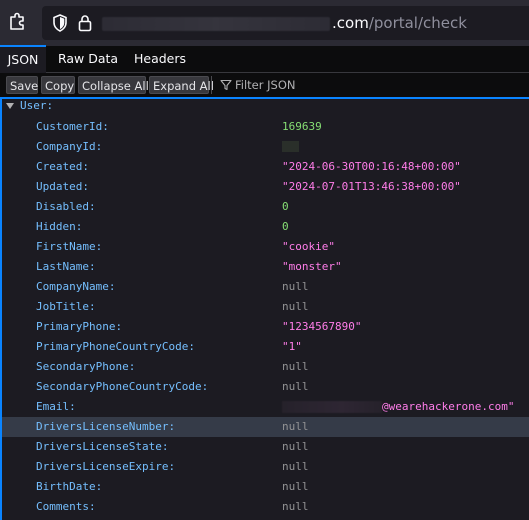 The height and width of the screenshot is (520, 529). Describe the element at coordinates (302, 126) in the screenshot. I see `json-value: 169639` at that location.